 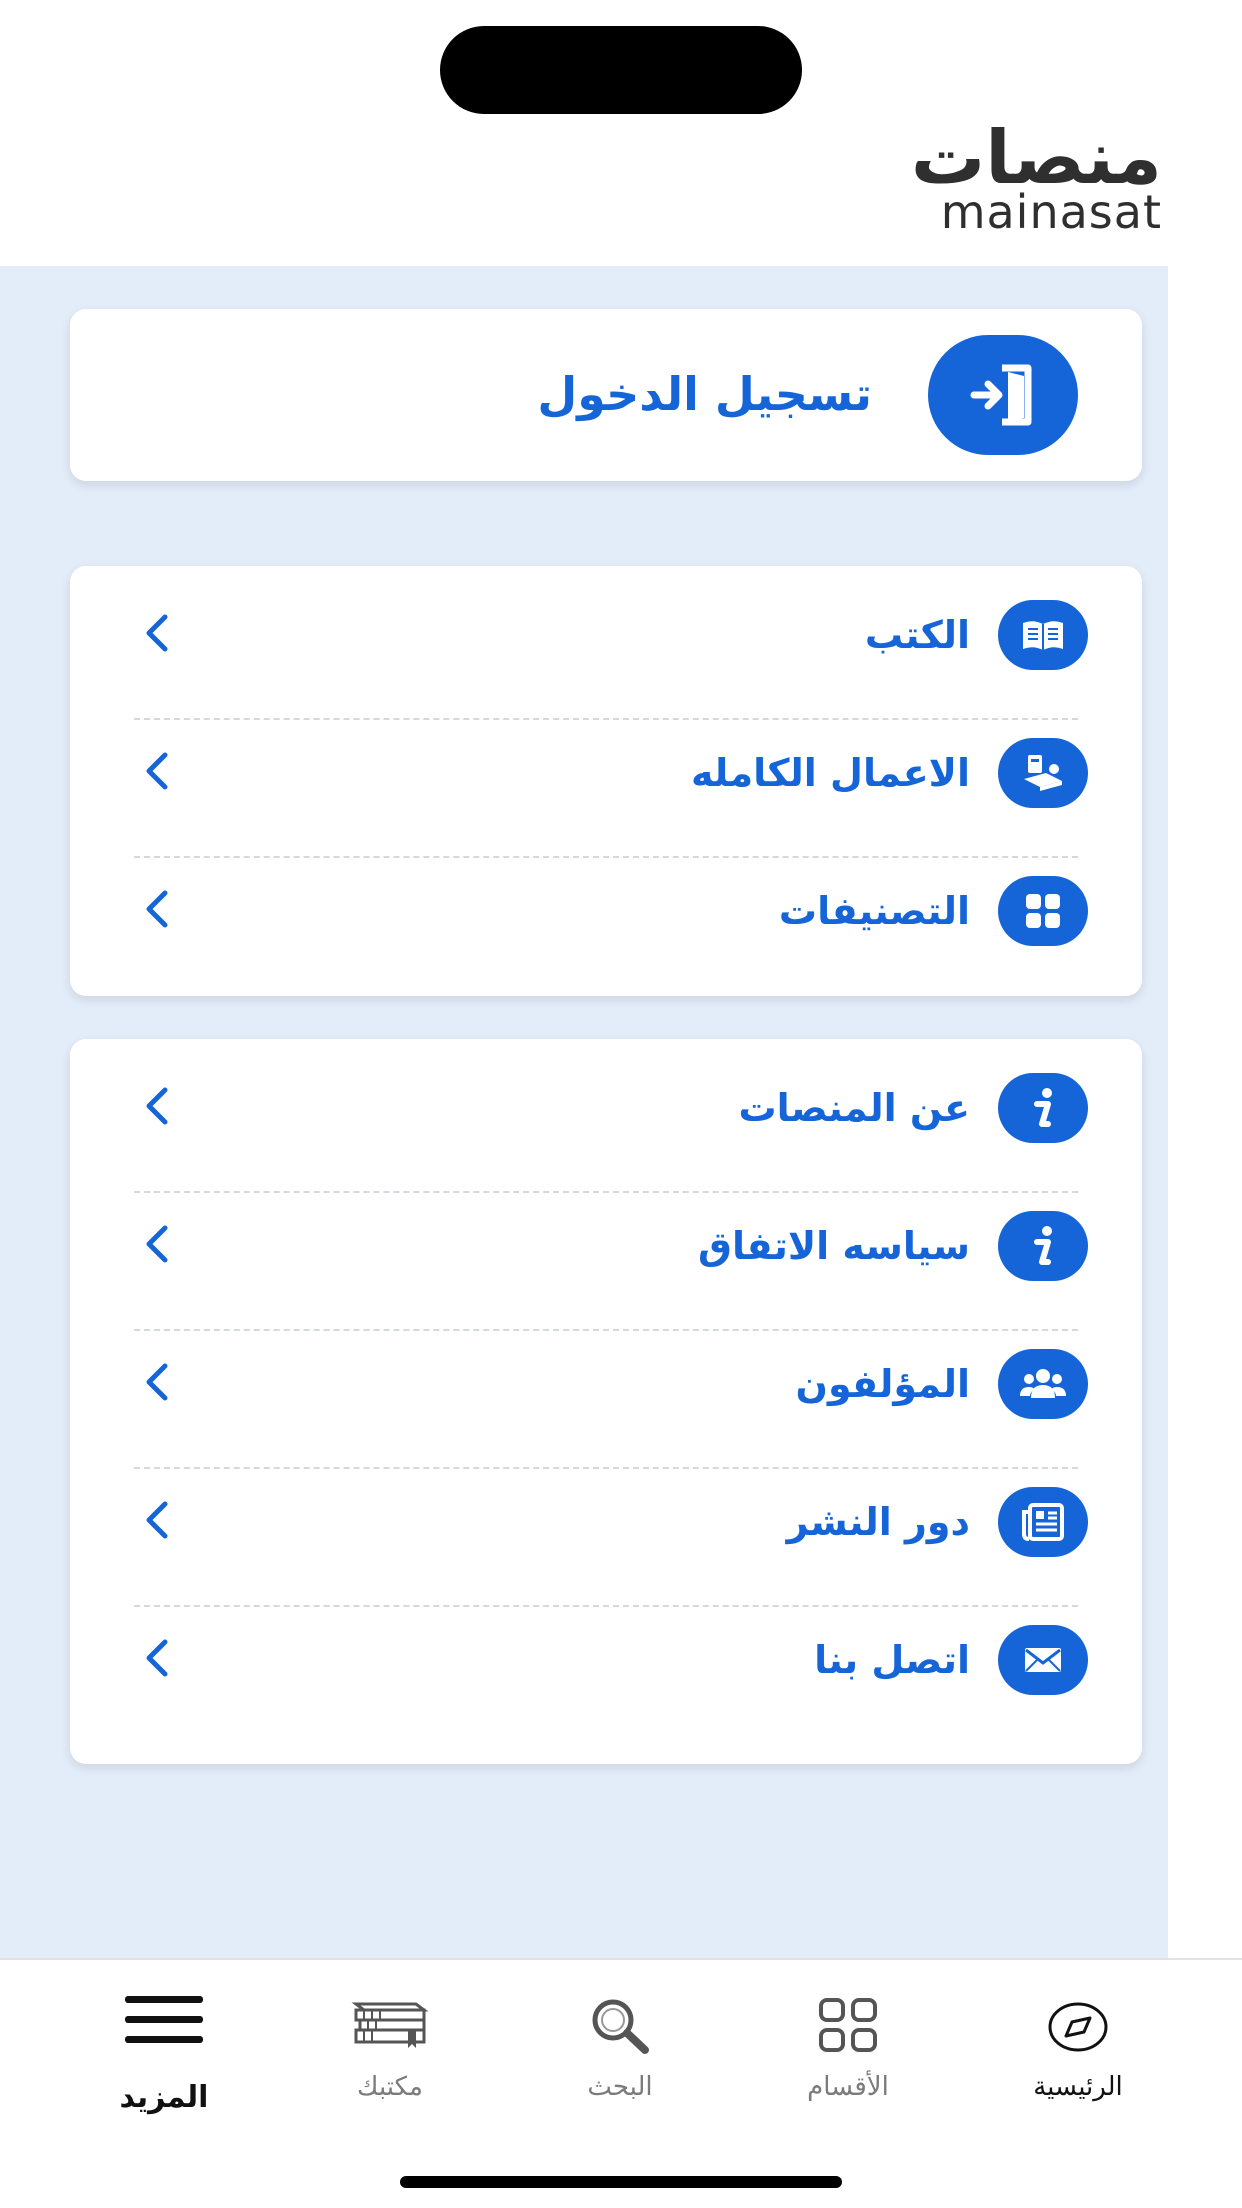 I want to click on brand-logo: منصات mainasat, so click(x=1012, y=178).